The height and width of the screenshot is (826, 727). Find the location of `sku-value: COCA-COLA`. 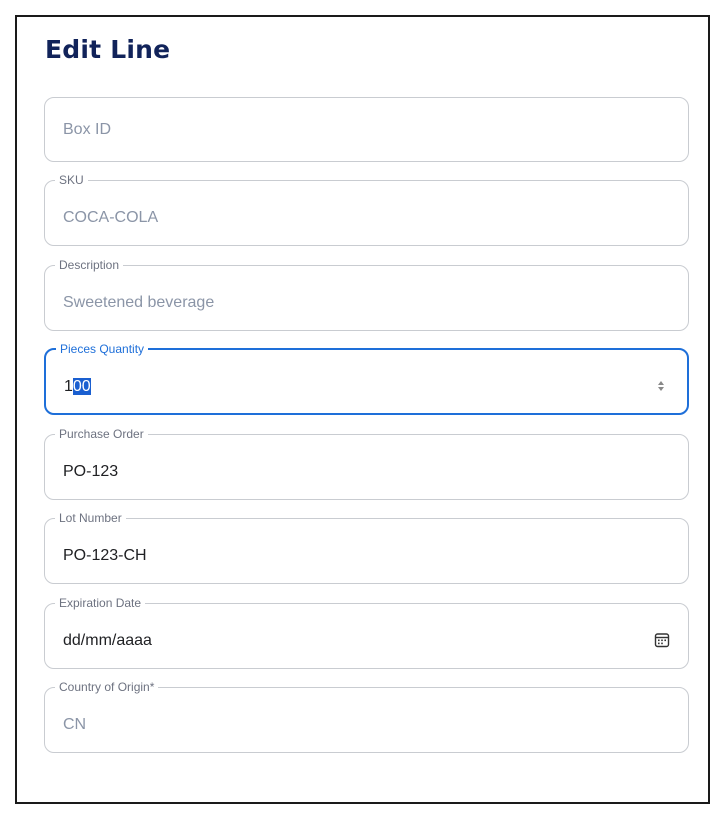

sku-value: COCA-COLA is located at coordinates (111, 217).